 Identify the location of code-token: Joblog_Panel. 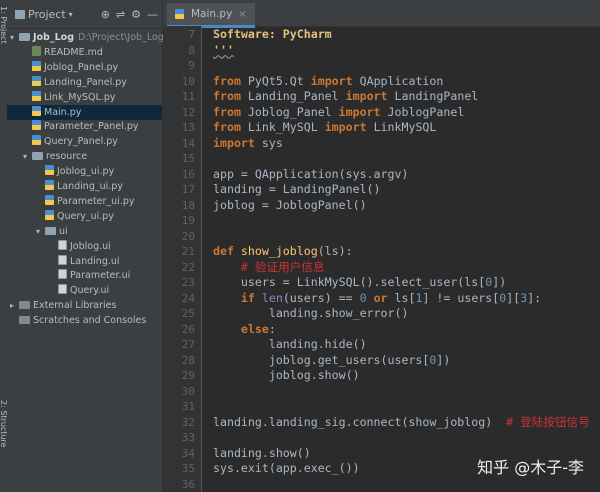
(293, 111).